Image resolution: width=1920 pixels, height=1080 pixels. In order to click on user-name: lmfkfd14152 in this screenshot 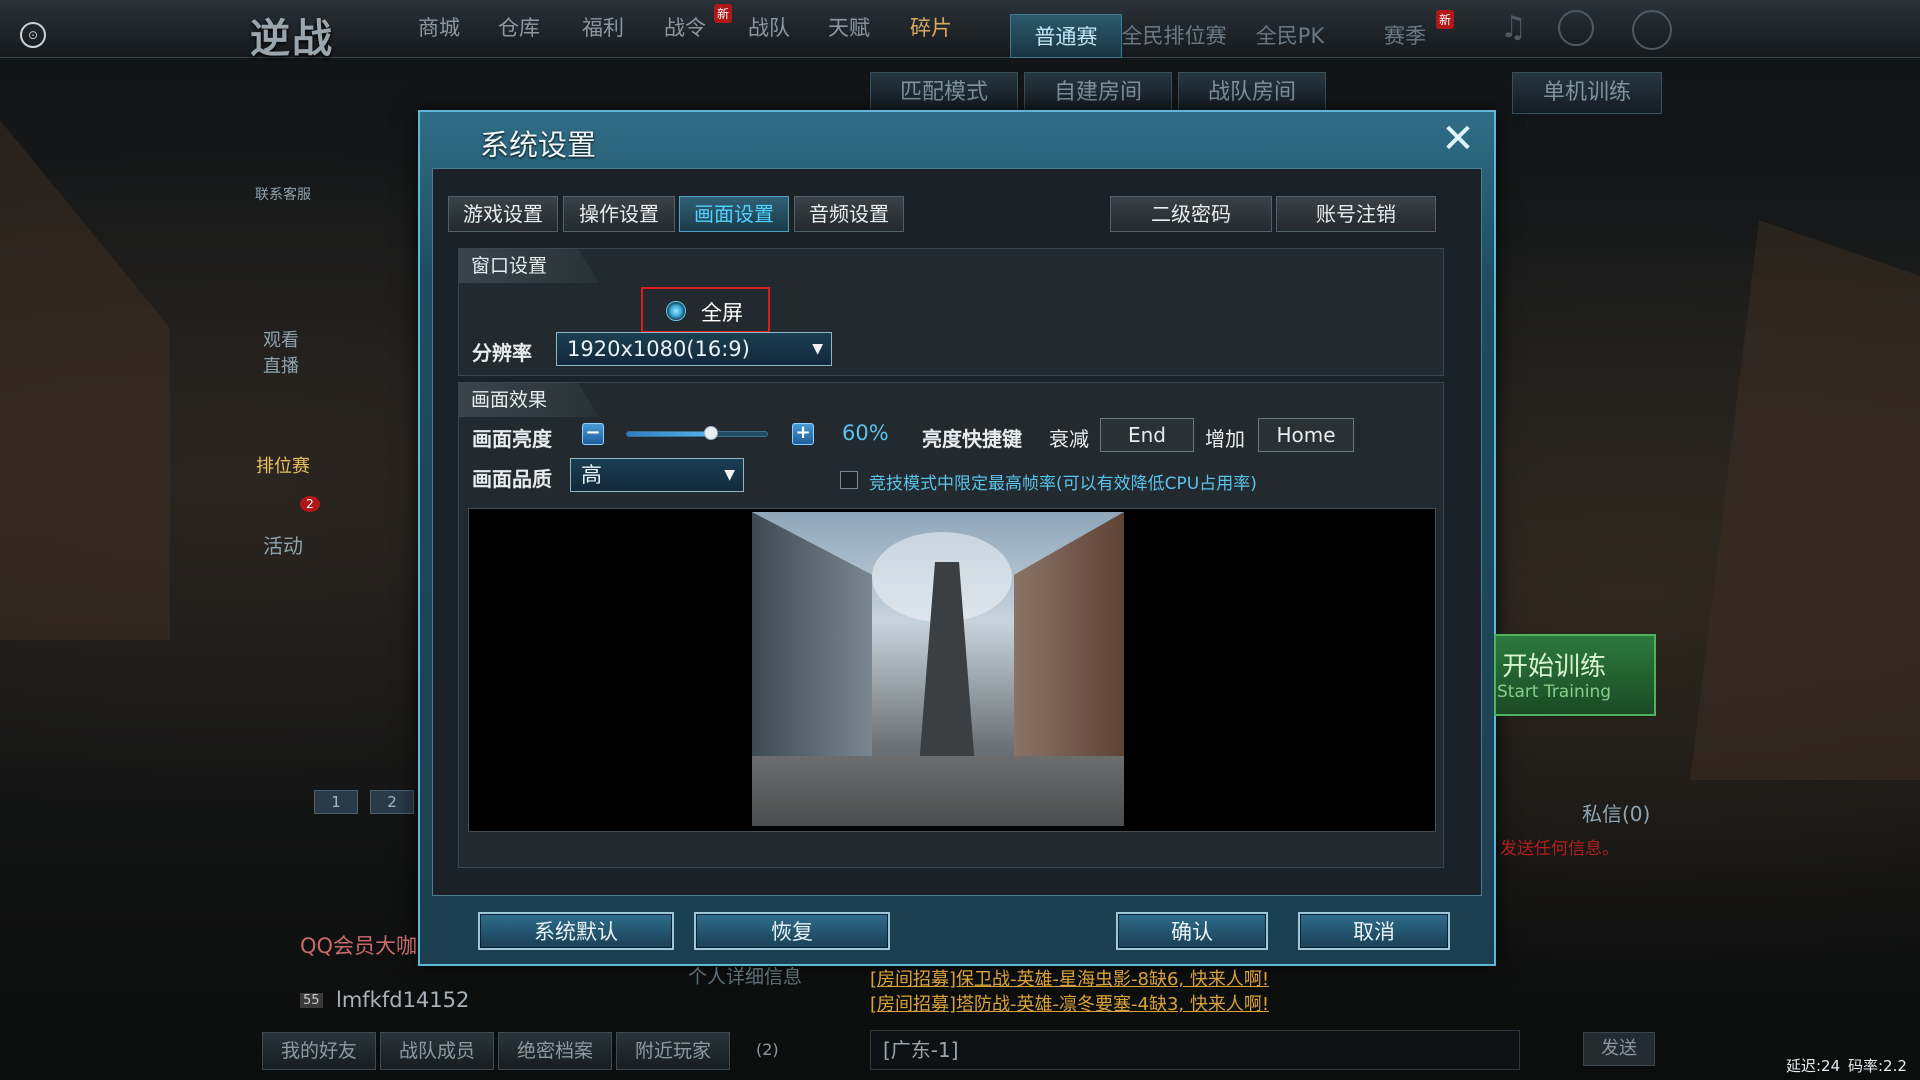, I will do `click(403, 1000)`.